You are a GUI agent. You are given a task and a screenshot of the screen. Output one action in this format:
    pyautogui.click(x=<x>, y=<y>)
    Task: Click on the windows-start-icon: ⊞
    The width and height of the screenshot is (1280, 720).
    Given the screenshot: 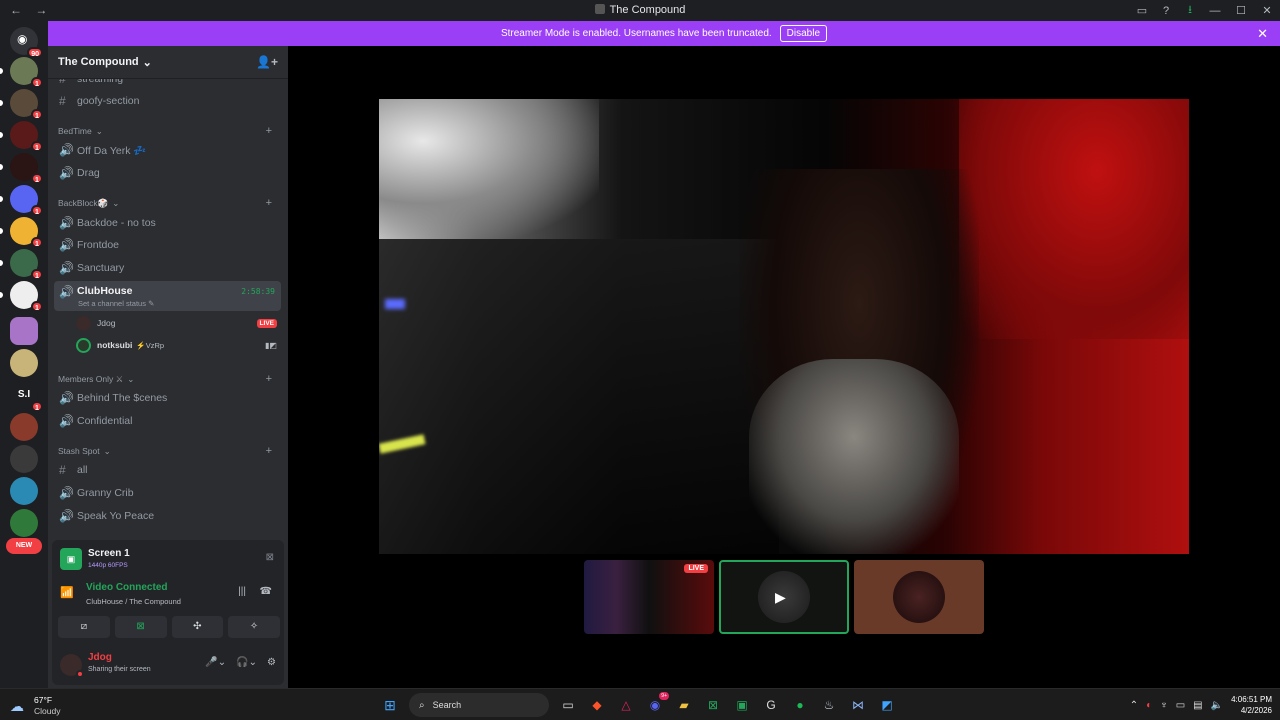 What is the action you would take?
    pyautogui.click(x=390, y=705)
    